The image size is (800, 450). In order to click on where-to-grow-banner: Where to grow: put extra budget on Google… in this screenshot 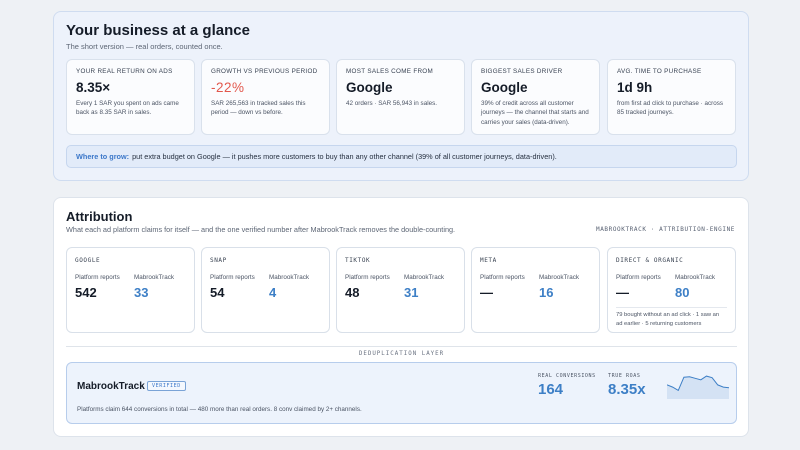, I will do `click(401, 156)`.